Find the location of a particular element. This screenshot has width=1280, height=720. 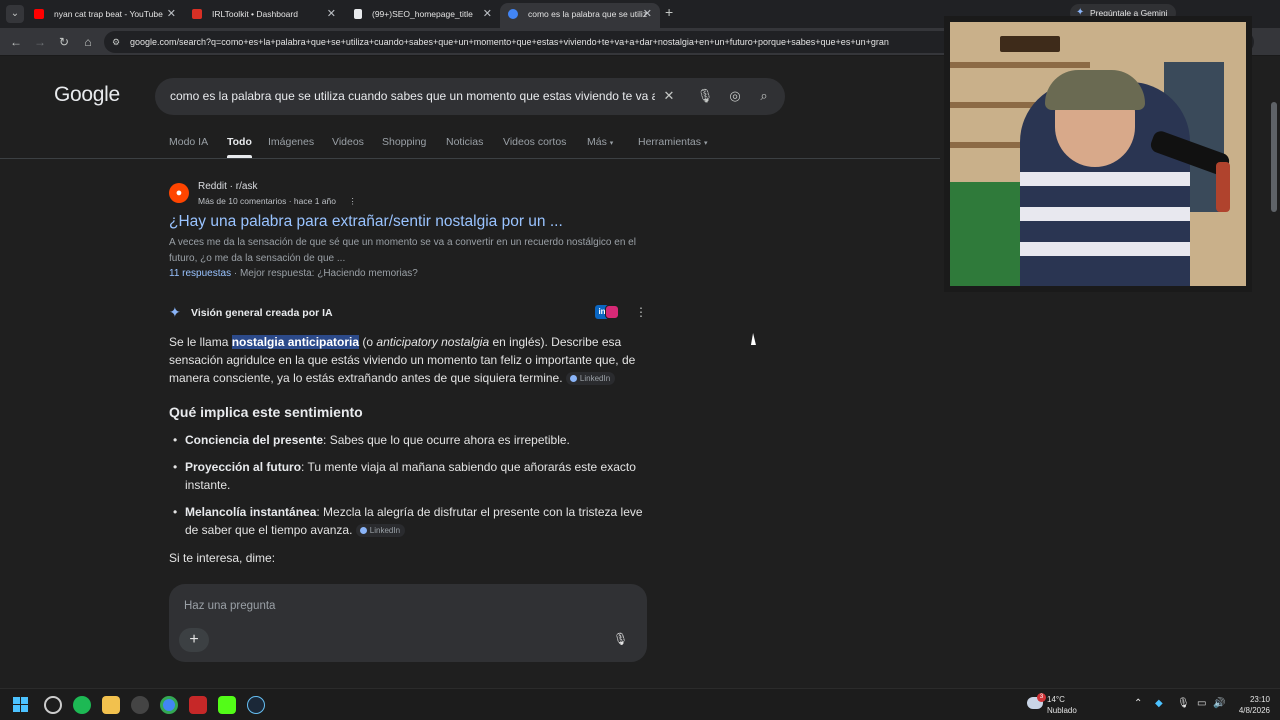

app-icon is located at coordinates (198, 705).